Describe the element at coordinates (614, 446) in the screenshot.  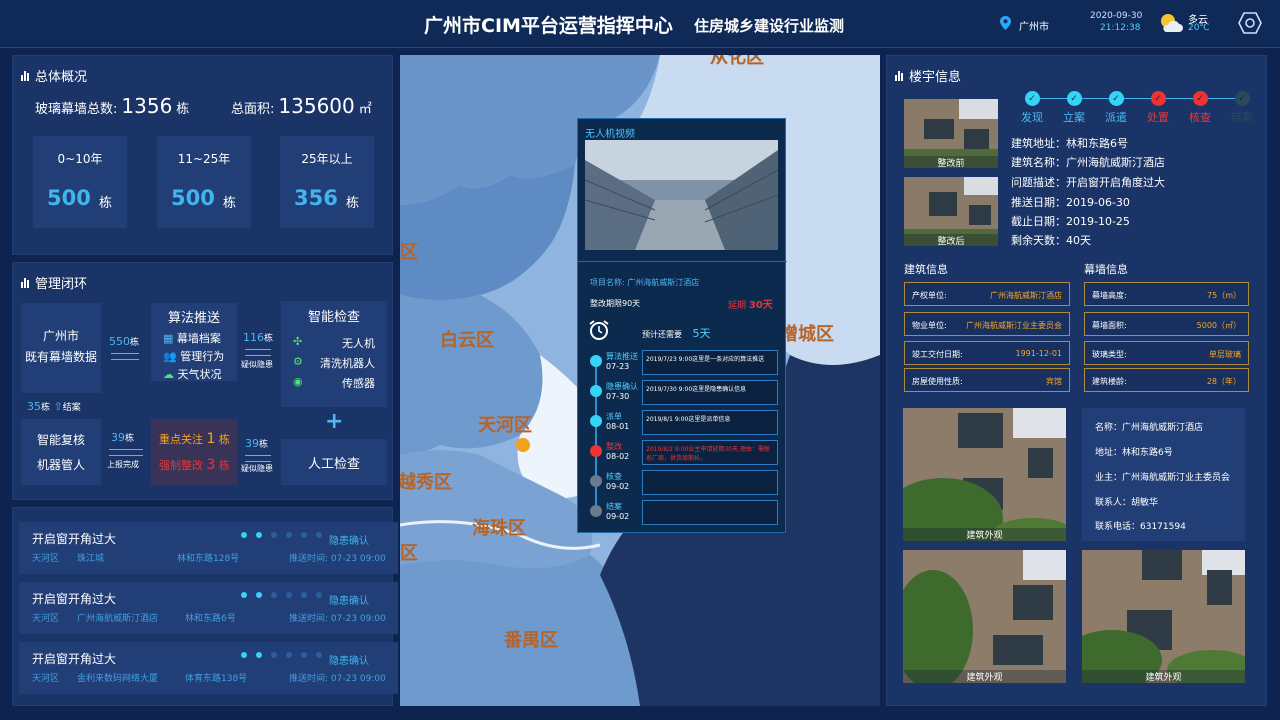
I see `timeline-step-4-name: 整改` at that location.